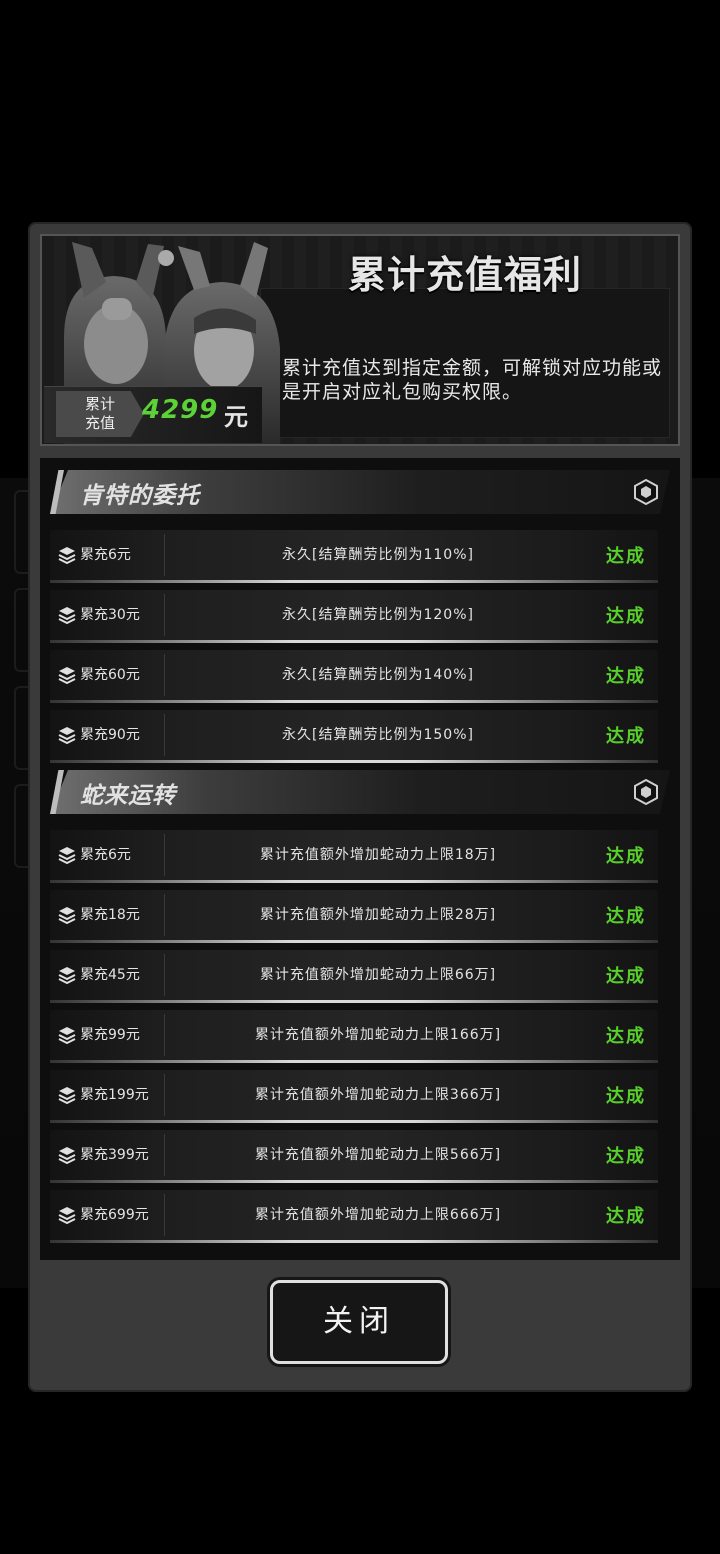 This screenshot has height=1554, width=720. I want to click on benefit-reward: 累计充值额外增加蛇动力上限28万], so click(378, 915).